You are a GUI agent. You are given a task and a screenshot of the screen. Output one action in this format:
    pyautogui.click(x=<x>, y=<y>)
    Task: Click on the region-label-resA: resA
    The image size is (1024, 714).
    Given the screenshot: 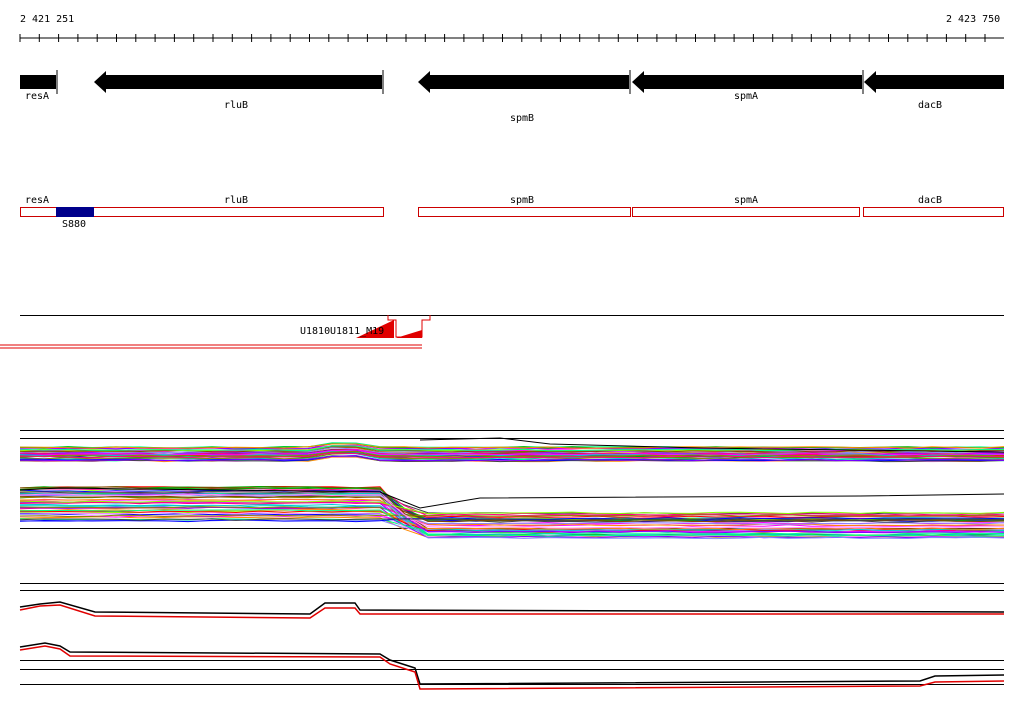 What is the action you would take?
    pyautogui.click(x=37, y=200)
    